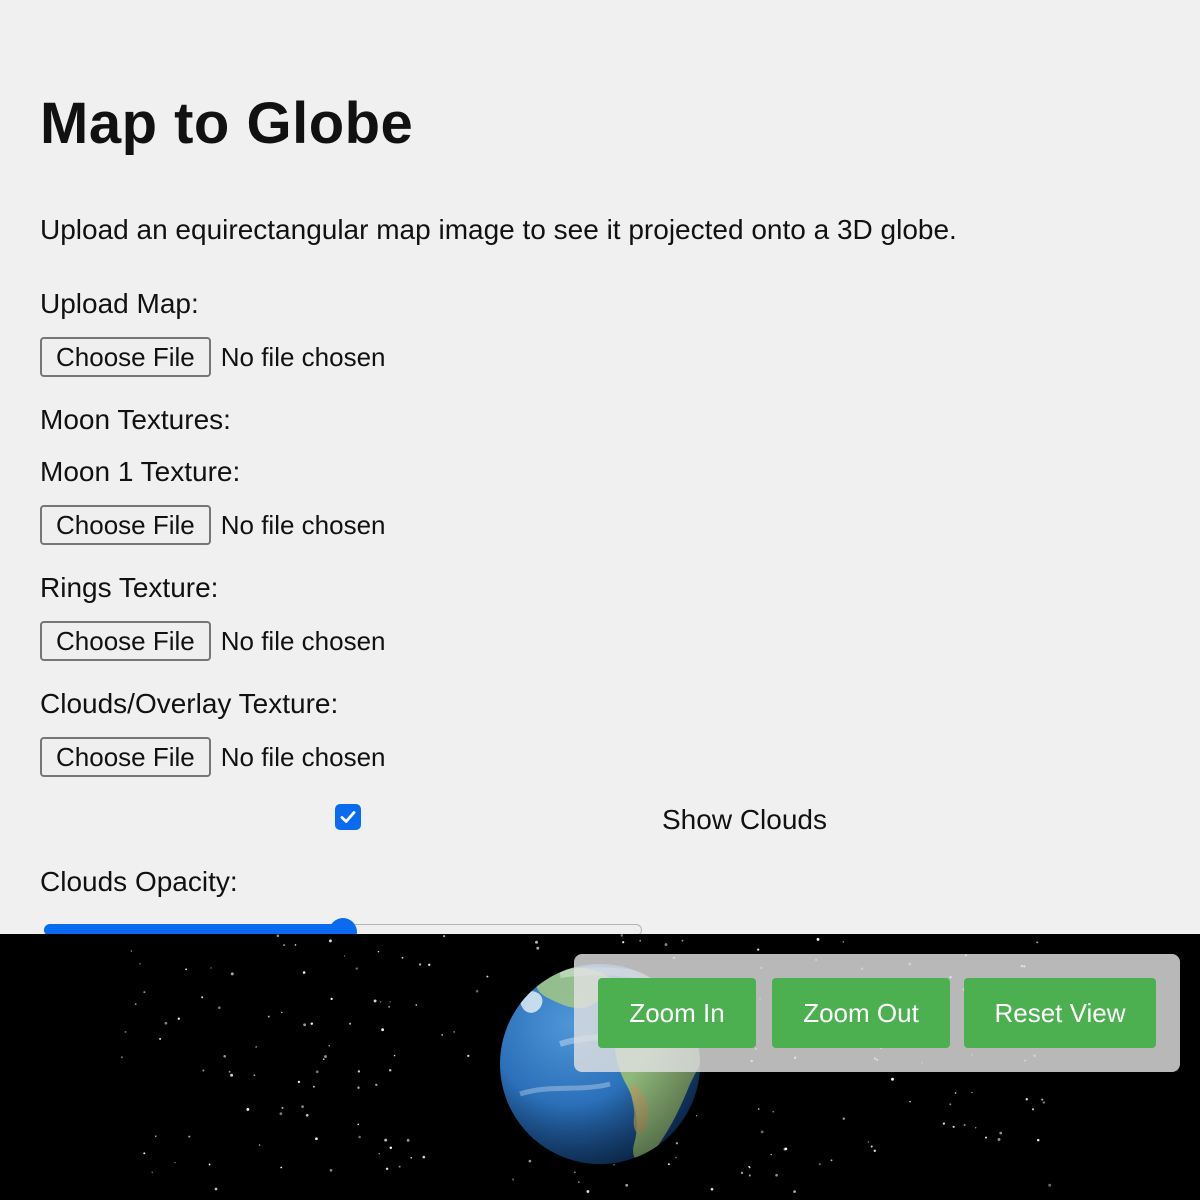 The image size is (1200, 1200). I want to click on checkmark-icon, so click(348, 817).